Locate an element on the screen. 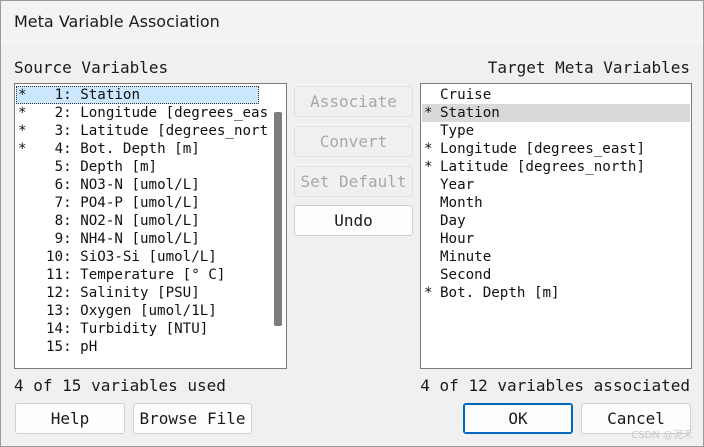  item-label: 6: NO3-N [umol/L] is located at coordinates (127, 185).